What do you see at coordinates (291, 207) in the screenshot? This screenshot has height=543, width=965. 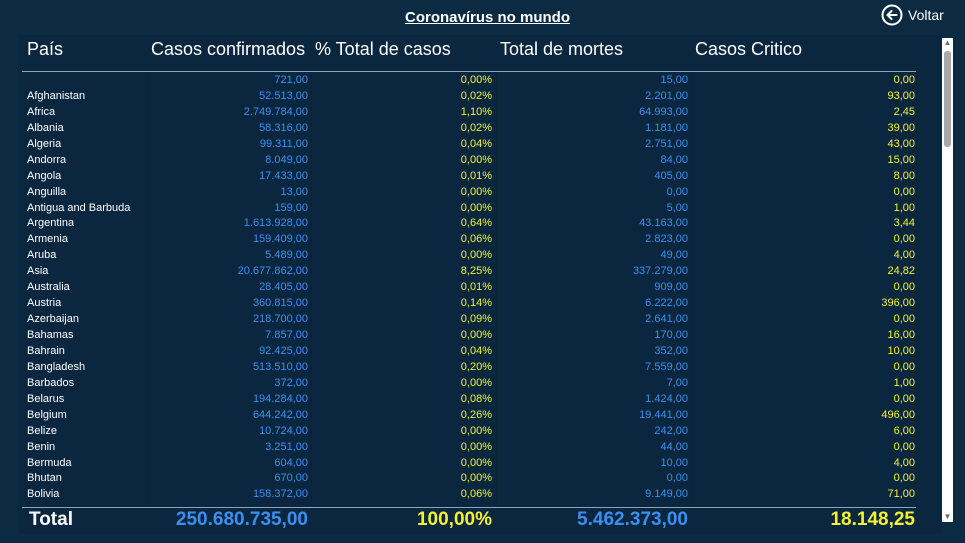 I see `cell-confirmed: 159,00` at bounding box center [291, 207].